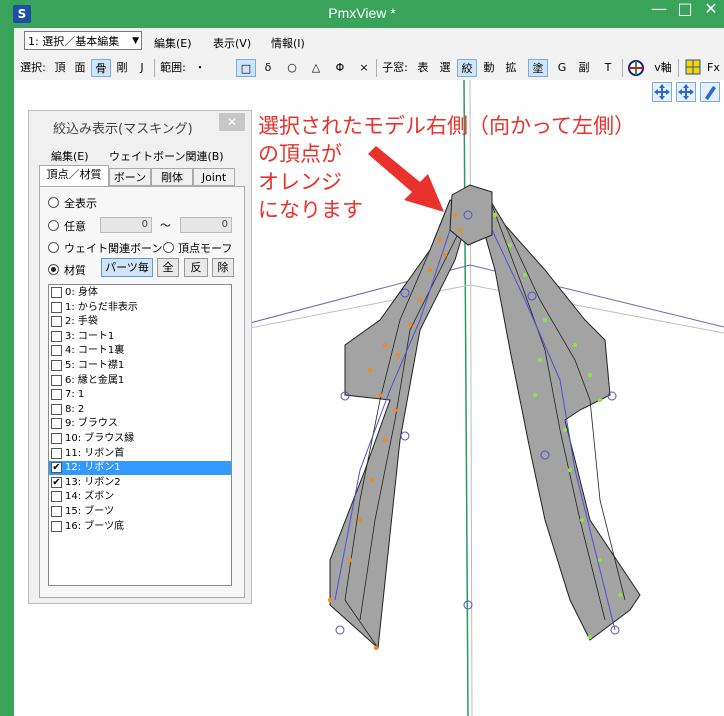  I want to click on child-paint-button: 塗, so click(538, 68).